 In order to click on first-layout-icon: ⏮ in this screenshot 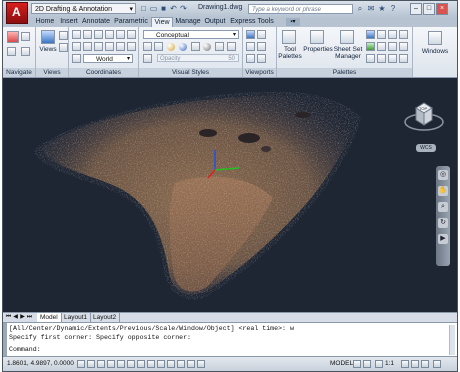, I will do `click(8, 317)`.